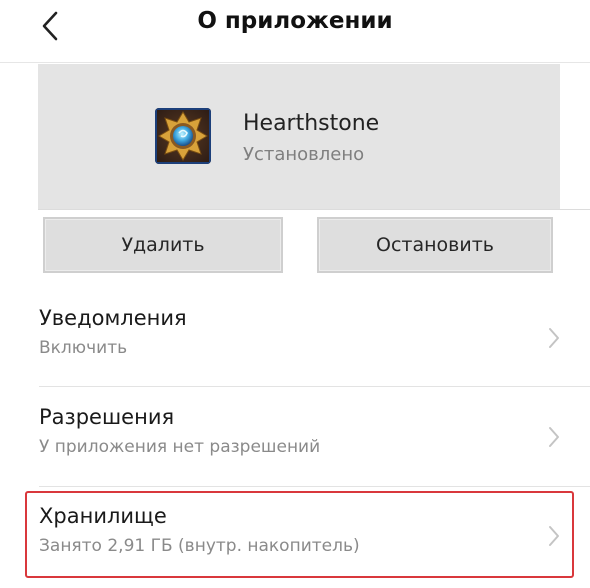 The height and width of the screenshot is (588, 590). What do you see at coordinates (180, 447) in the screenshot?
I see `item-subtitle: У приложения нет разрешений` at bounding box center [180, 447].